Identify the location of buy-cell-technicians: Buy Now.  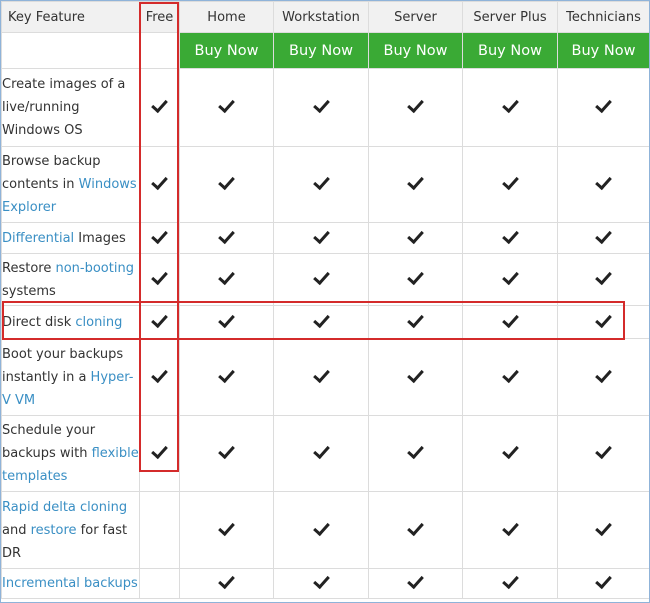
(603, 50).